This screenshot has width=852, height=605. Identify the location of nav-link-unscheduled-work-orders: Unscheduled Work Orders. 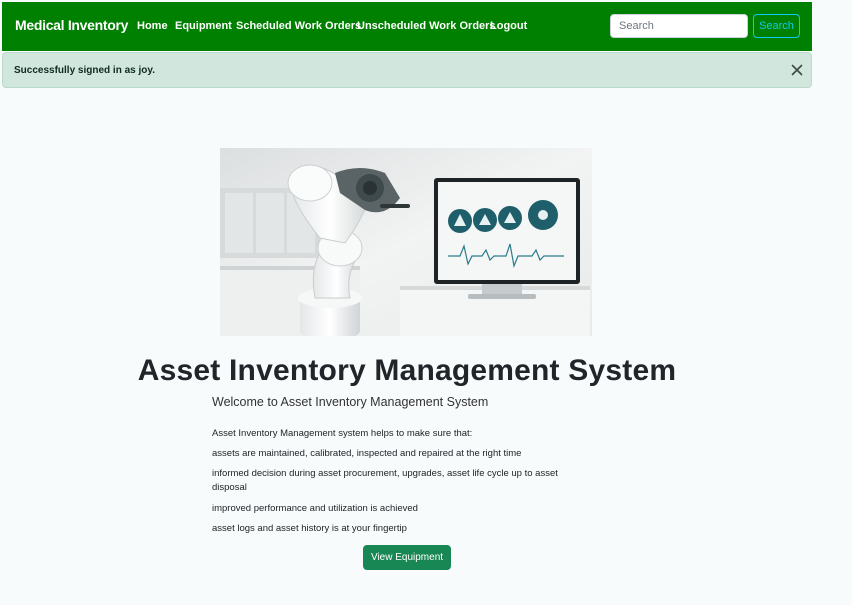
(426, 26).